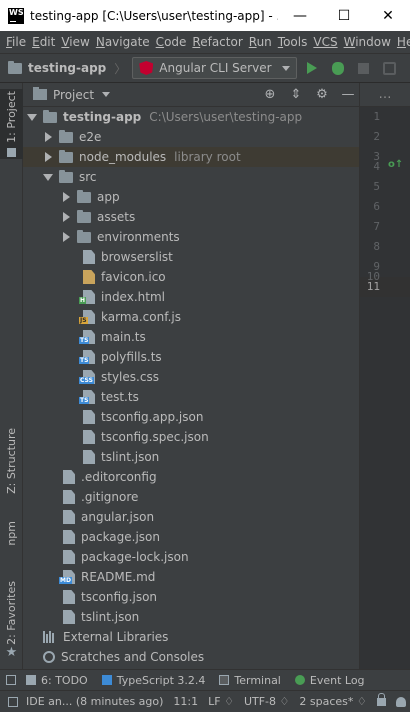 The image size is (410, 712). Describe the element at coordinates (191, 357) in the screenshot. I see `tree-item-polyfills-ts: TS polyfills.ts` at that location.